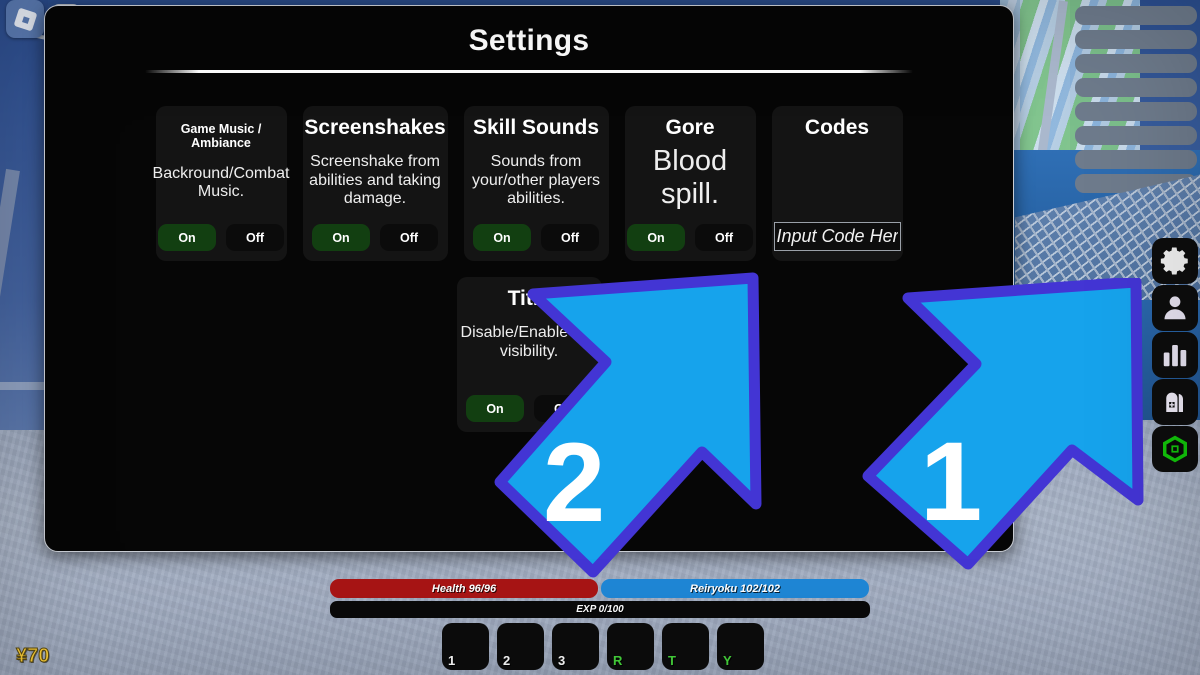 The height and width of the screenshot is (675, 1200). I want to click on hotbar-slot: Y, so click(740, 646).